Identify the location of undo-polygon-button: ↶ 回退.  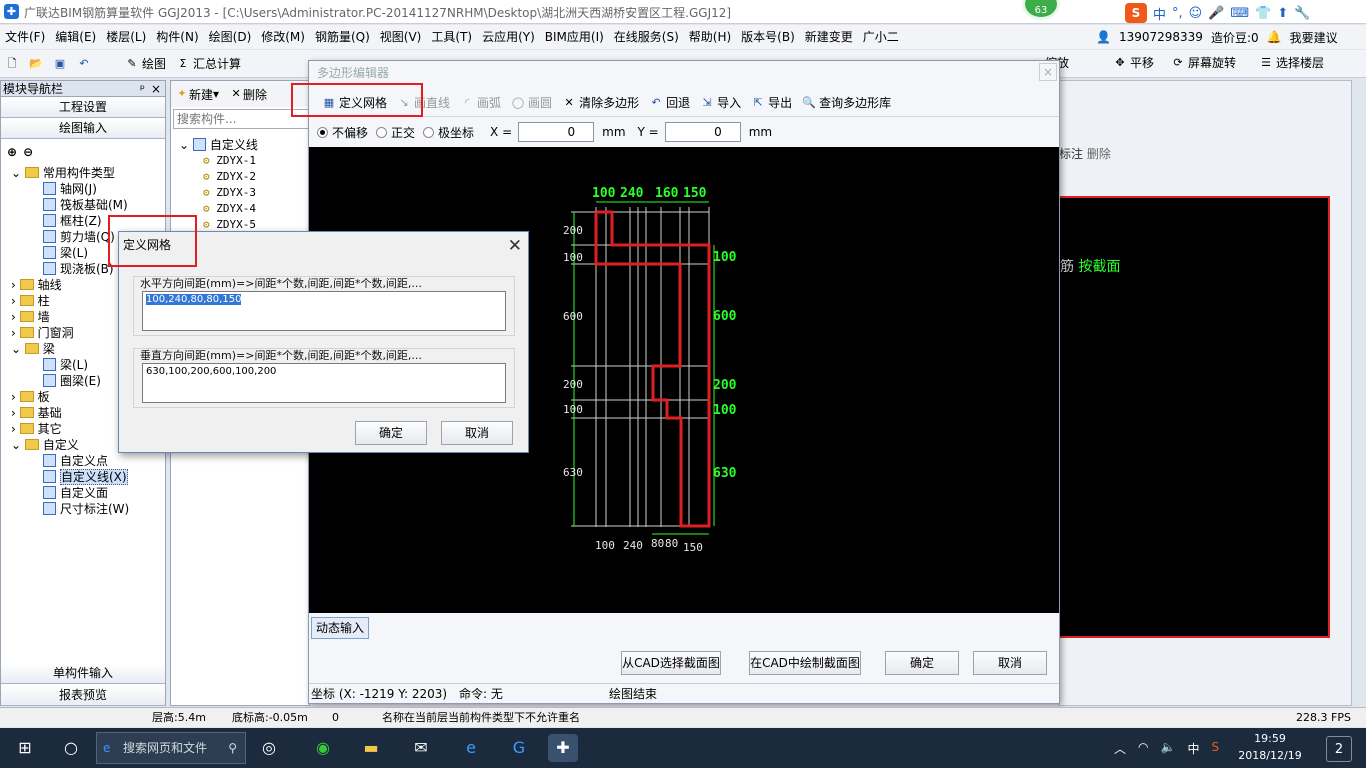
(669, 103).